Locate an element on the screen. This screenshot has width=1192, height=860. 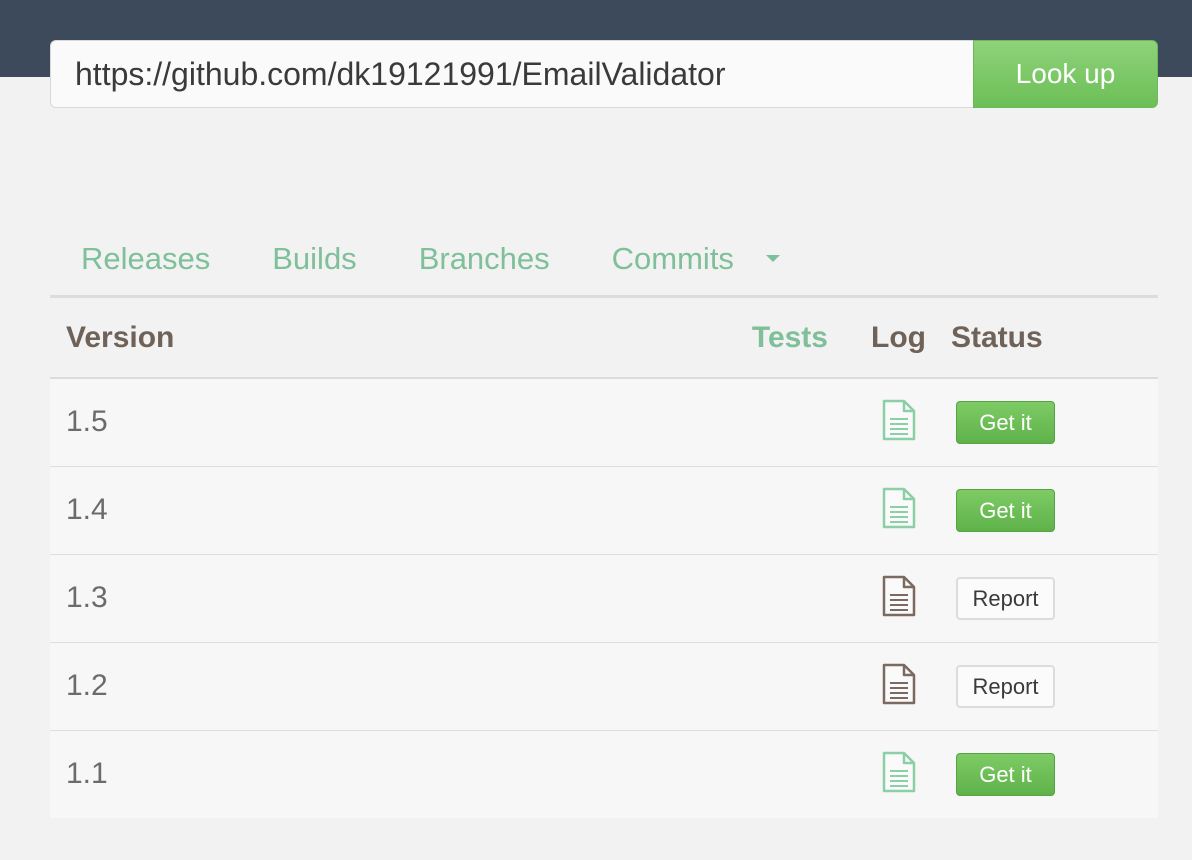
version-cell: 1.4 is located at coordinates (87, 509).